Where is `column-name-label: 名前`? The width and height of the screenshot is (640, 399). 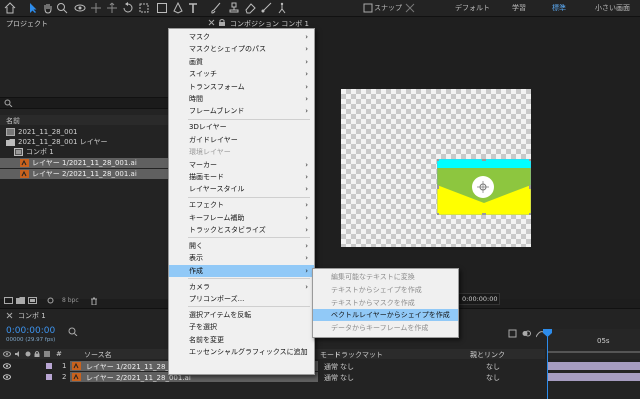
column-name-label: 名前 is located at coordinates (13, 121).